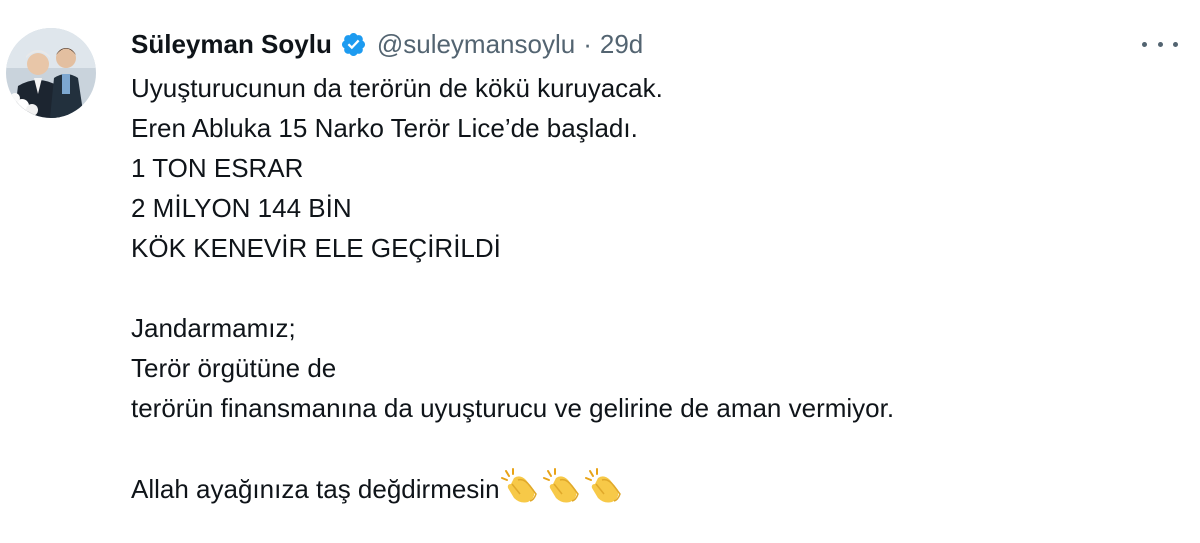 Image resolution: width=1200 pixels, height=543 pixels. I want to click on tweet-line: Allah ayağınıza taş değdirmesin, so click(315, 489).